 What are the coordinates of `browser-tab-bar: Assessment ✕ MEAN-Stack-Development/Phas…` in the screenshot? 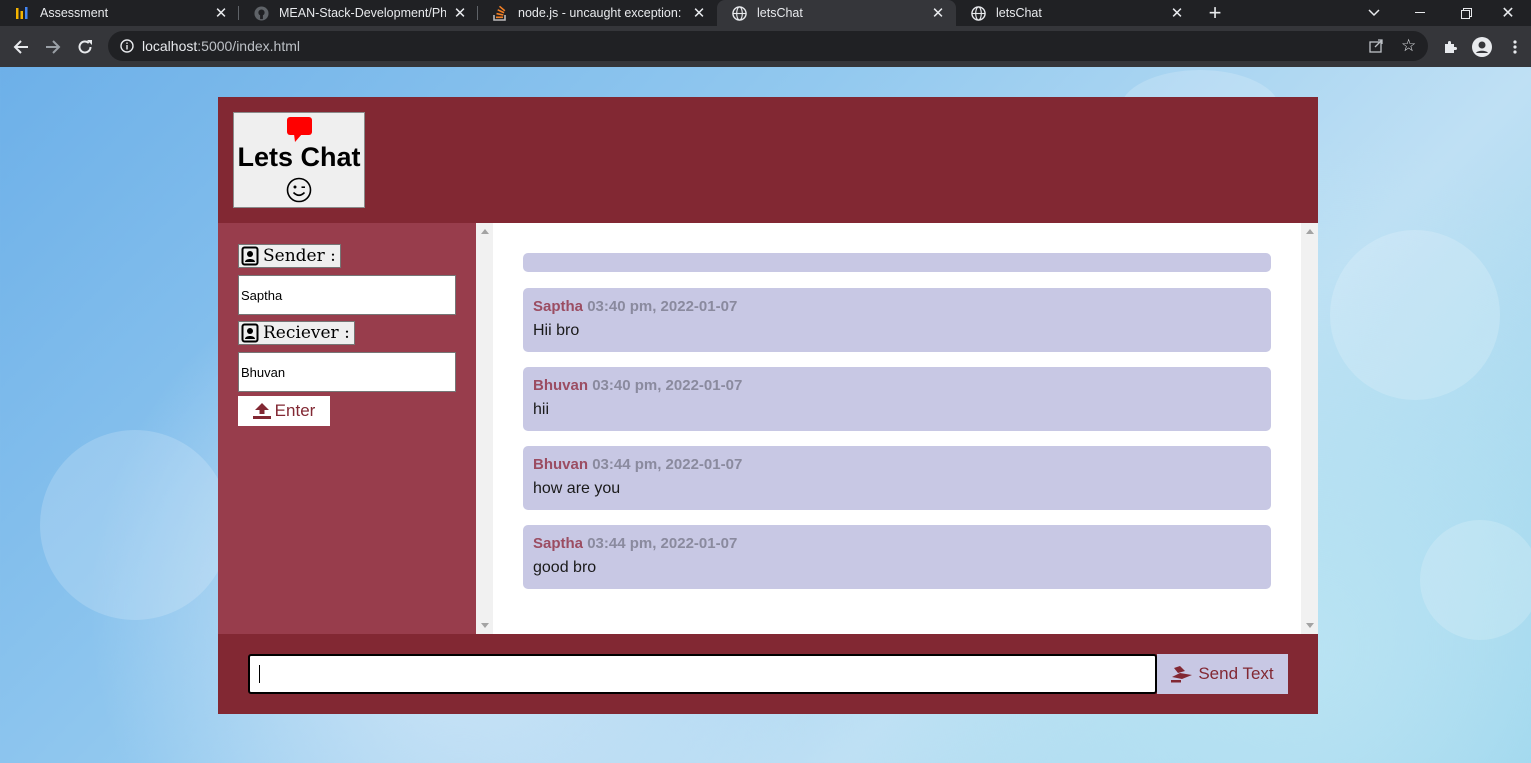 It's located at (765, 13).